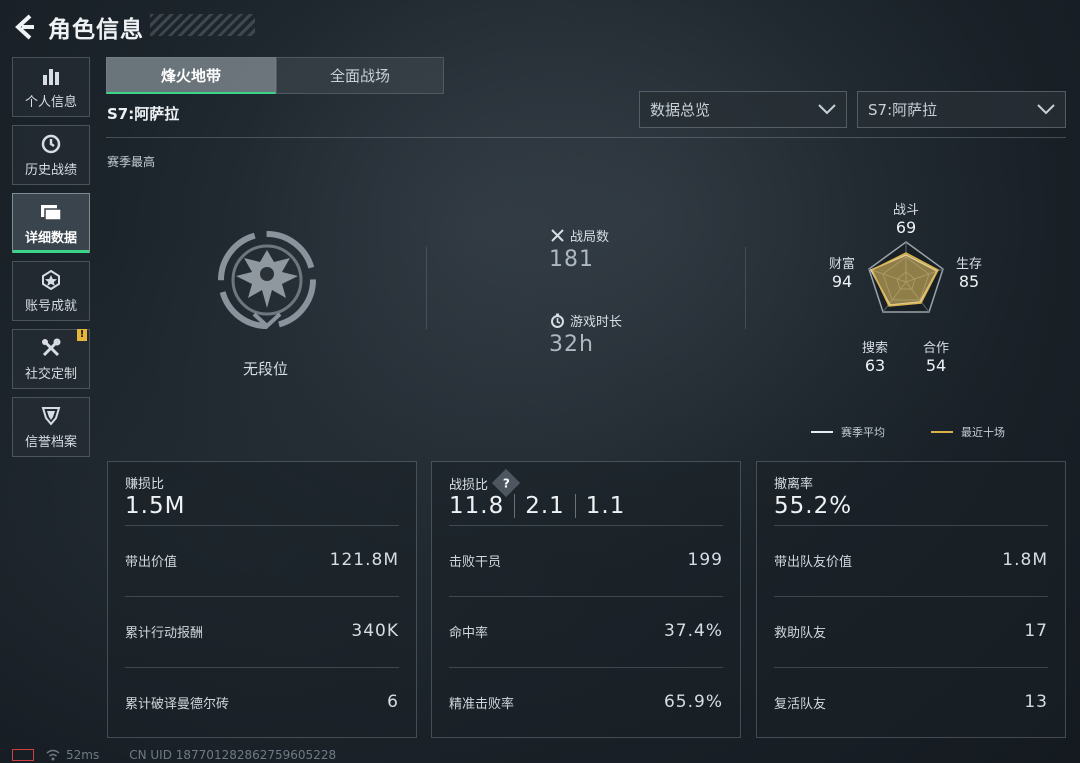 The height and width of the screenshot is (763, 1080). I want to click on view-dropdown: 数据总览, so click(743, 109).